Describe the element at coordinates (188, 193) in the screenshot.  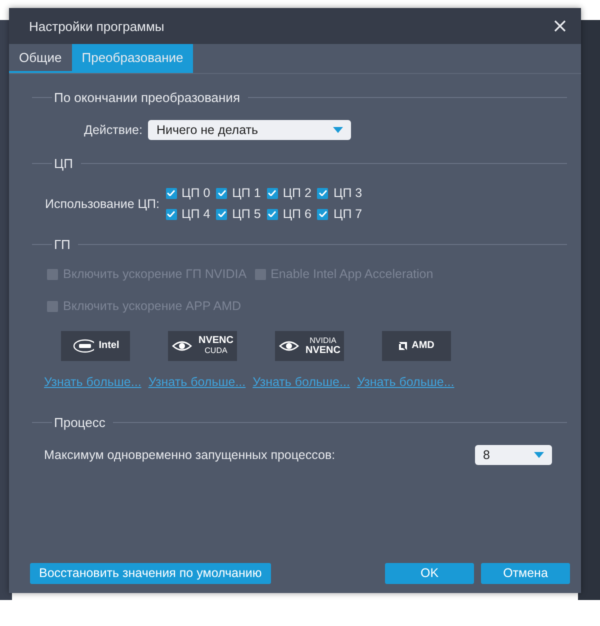
I see `checkbox: ЦП 0` at that location.